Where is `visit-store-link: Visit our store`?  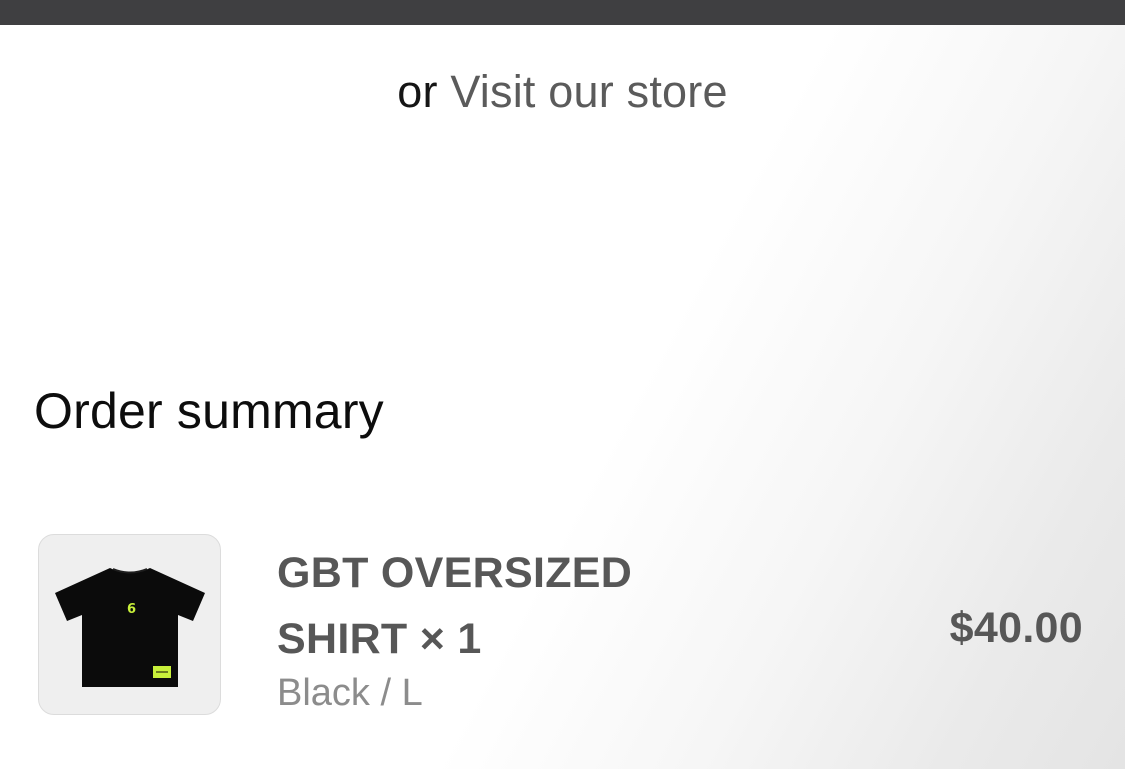 visit-store-link: Visit our store is located at coordinates (588, 91).